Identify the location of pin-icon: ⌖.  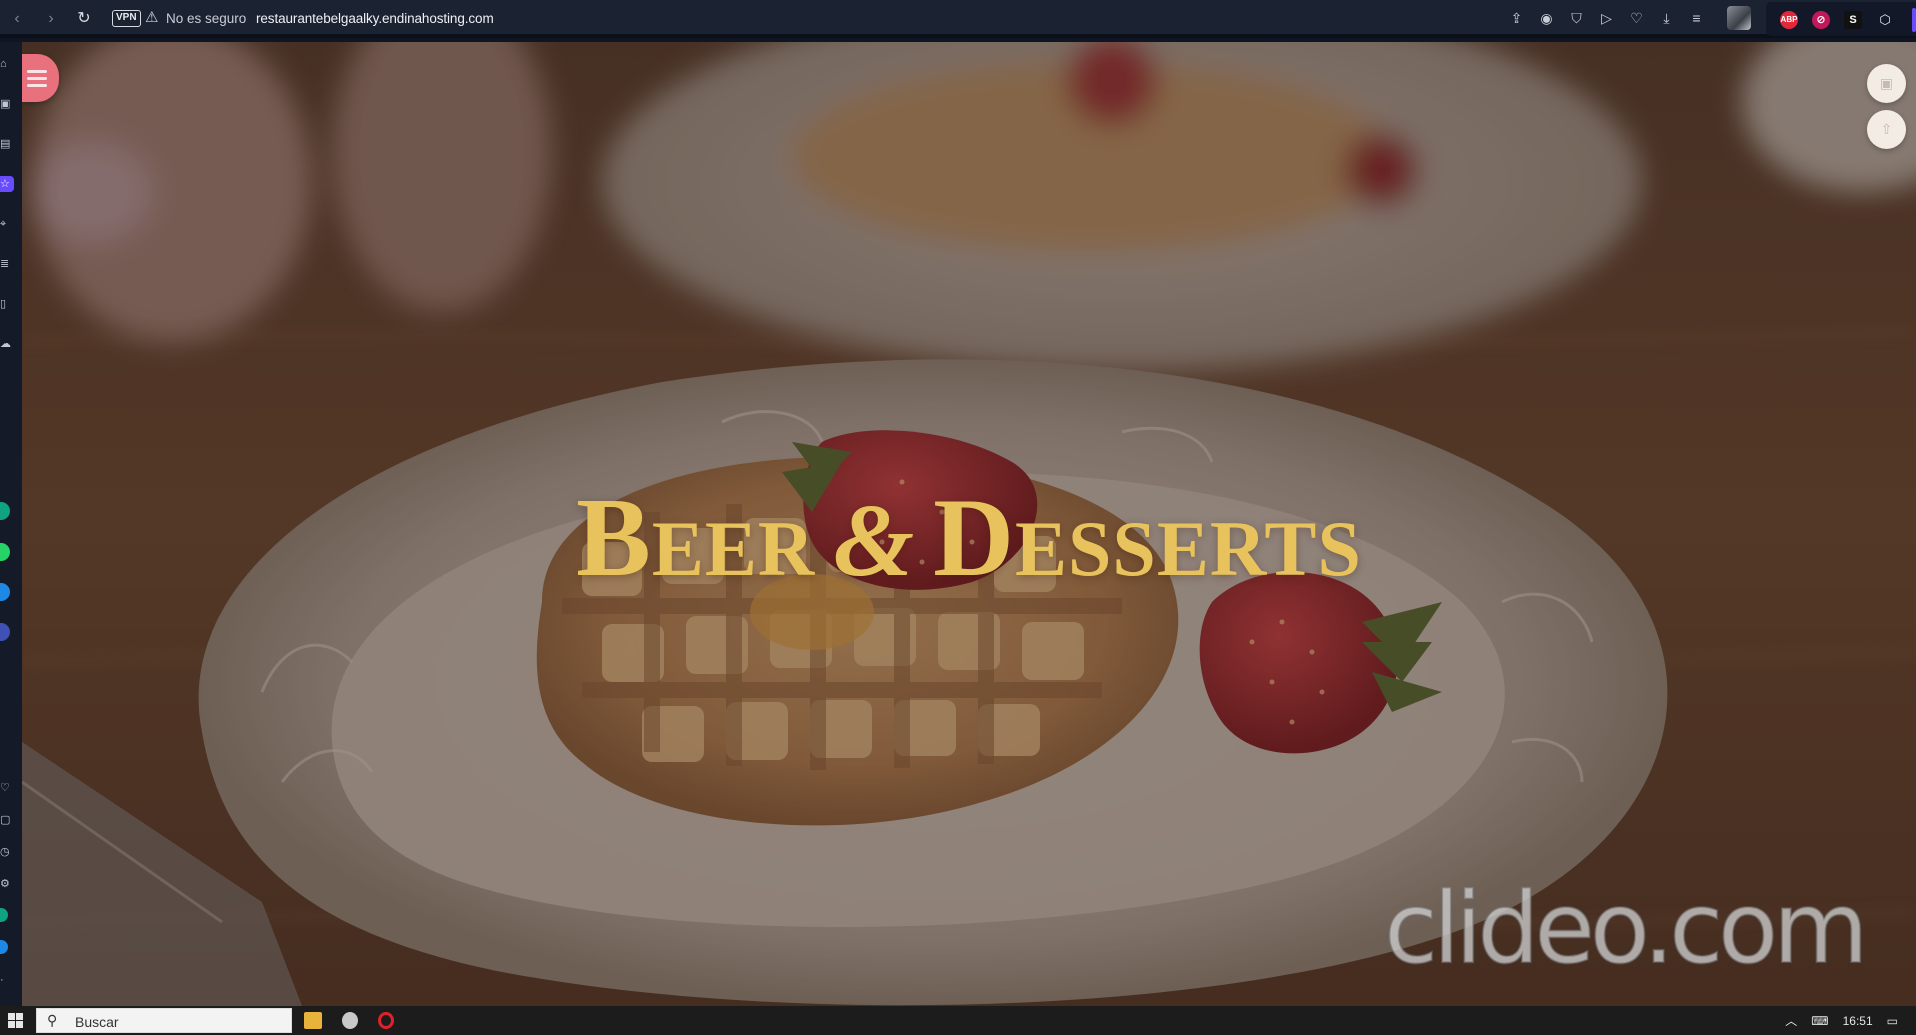
(6, 224).